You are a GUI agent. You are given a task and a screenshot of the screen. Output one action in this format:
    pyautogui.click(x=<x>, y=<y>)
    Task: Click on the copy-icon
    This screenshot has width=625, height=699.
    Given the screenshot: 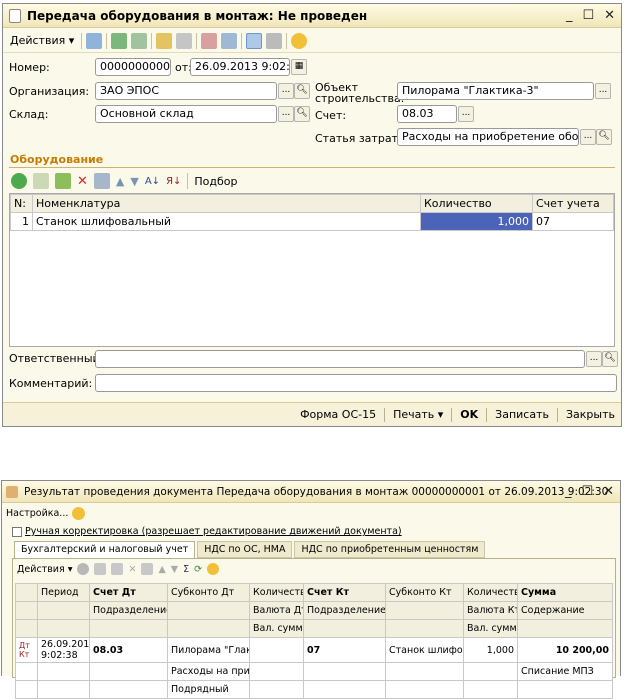 What is the action you would take?
    pyautogui.click(x=139, y=40)
    